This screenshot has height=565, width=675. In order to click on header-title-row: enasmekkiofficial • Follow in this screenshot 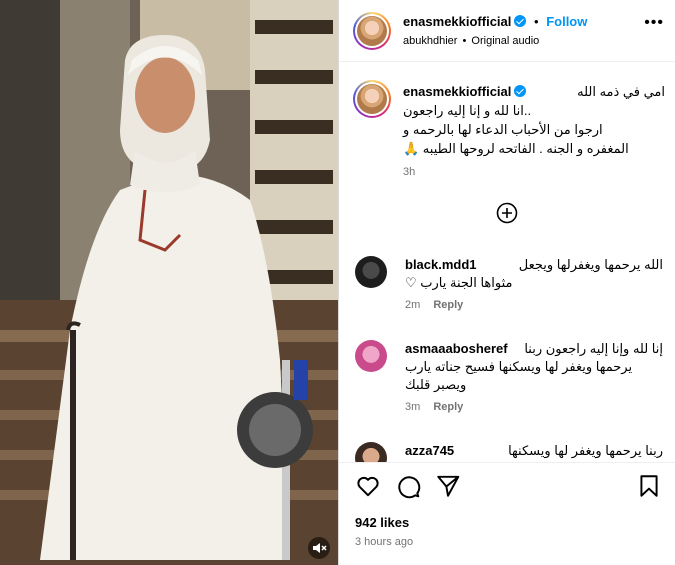, I will do `click(495, 21)`.